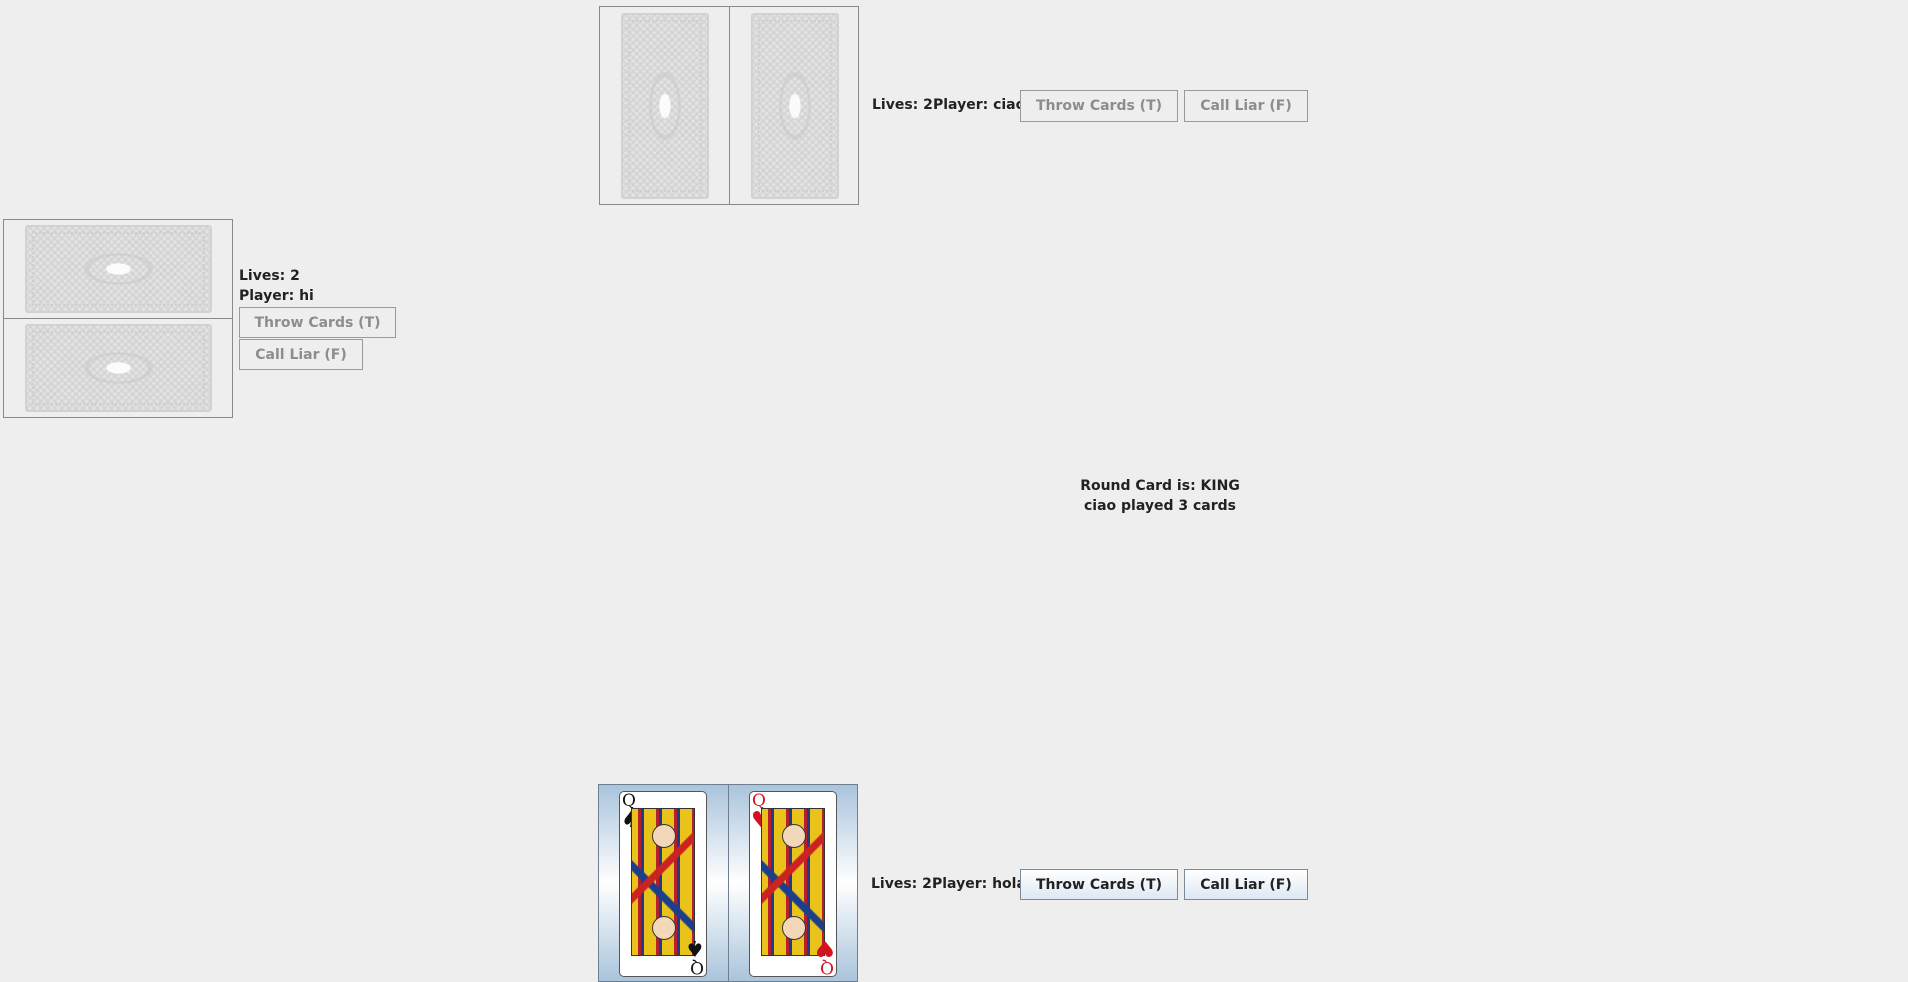 The height and width of the screenshot is (982, 1908). What do you see at coordinates (317, 322) in the screenshot?
I see `left-throw-cards-button: Throw Cards (T)` at bounding box center [317, 322].